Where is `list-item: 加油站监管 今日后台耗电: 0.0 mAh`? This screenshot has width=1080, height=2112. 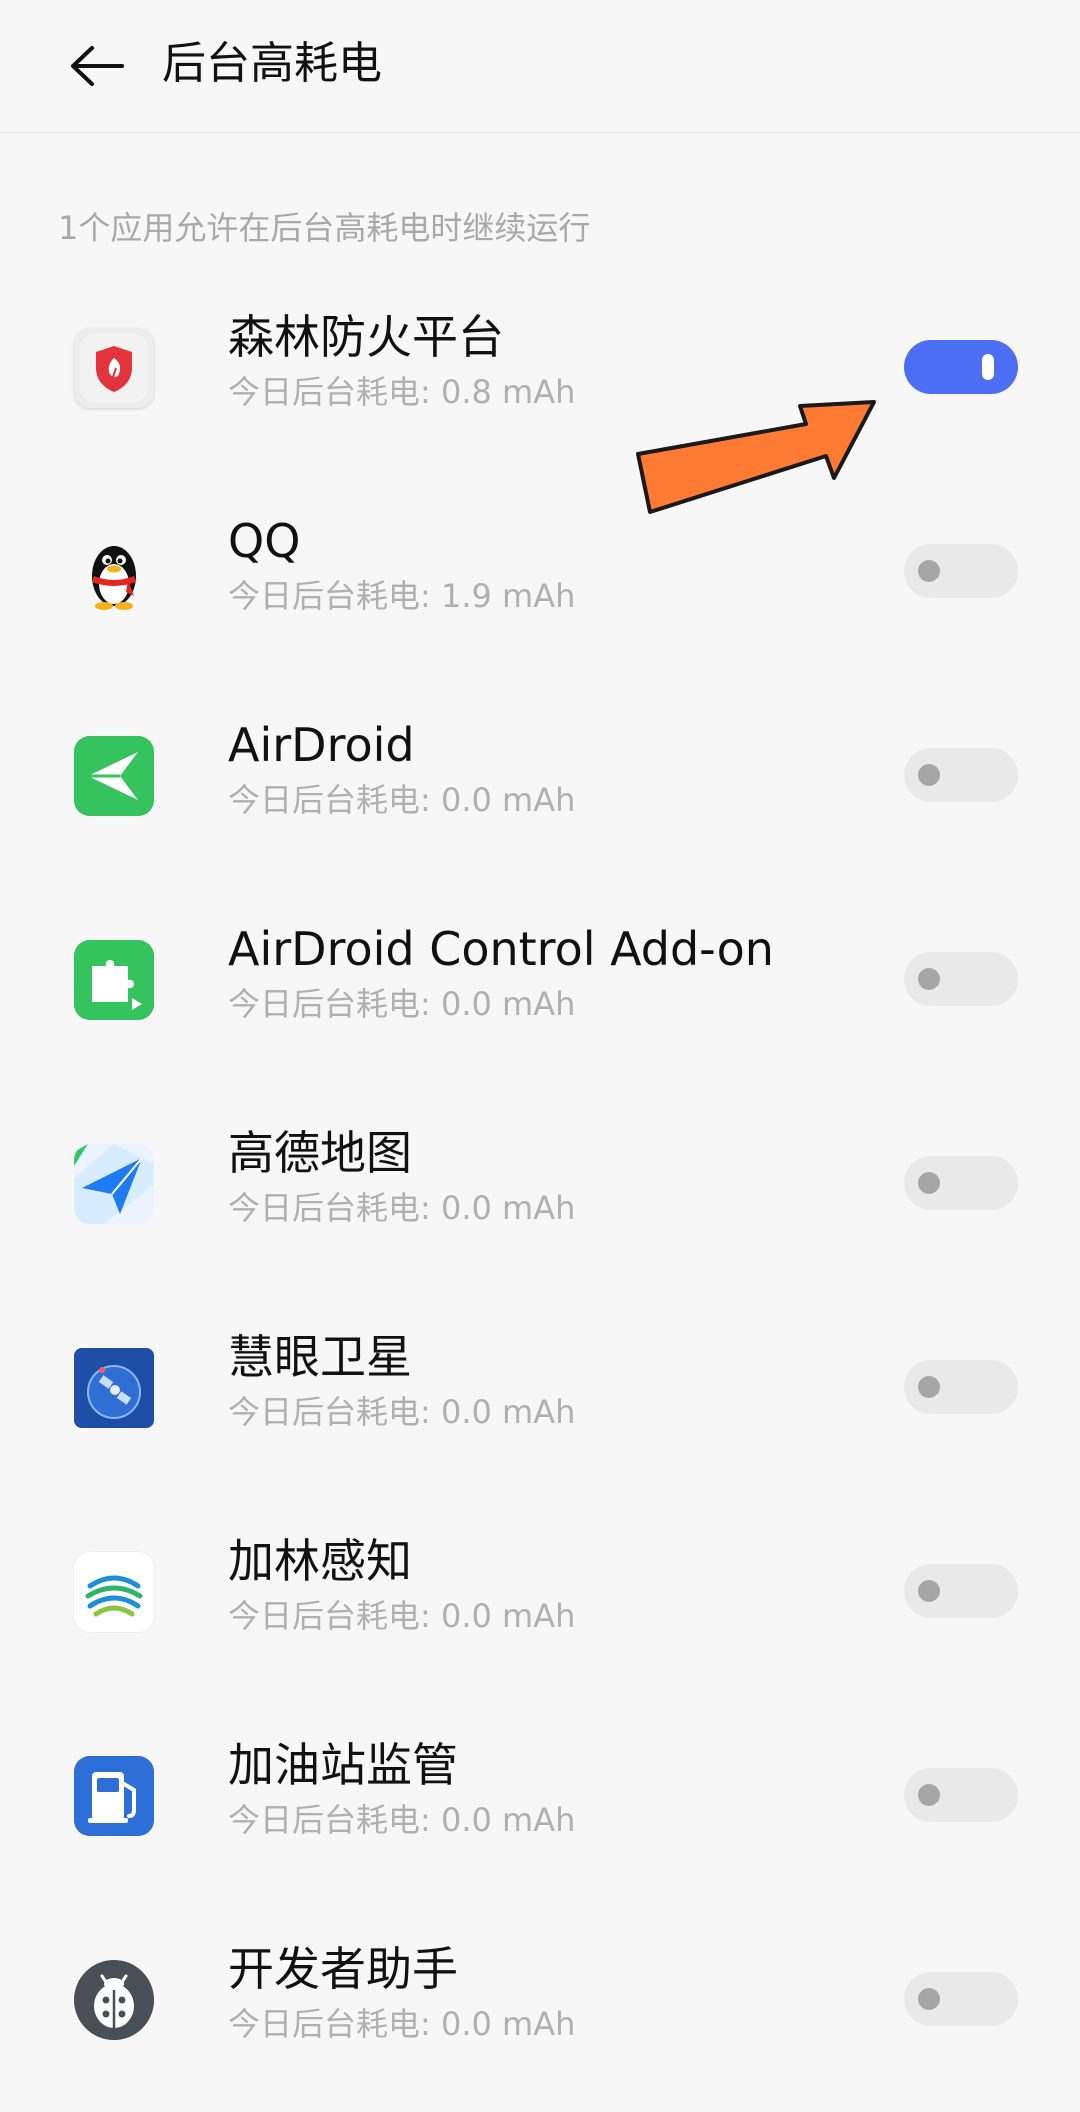 list-item: 加油站监管 今日后台耗电: 0.0 mAh is located at coordinates (540, 1806).